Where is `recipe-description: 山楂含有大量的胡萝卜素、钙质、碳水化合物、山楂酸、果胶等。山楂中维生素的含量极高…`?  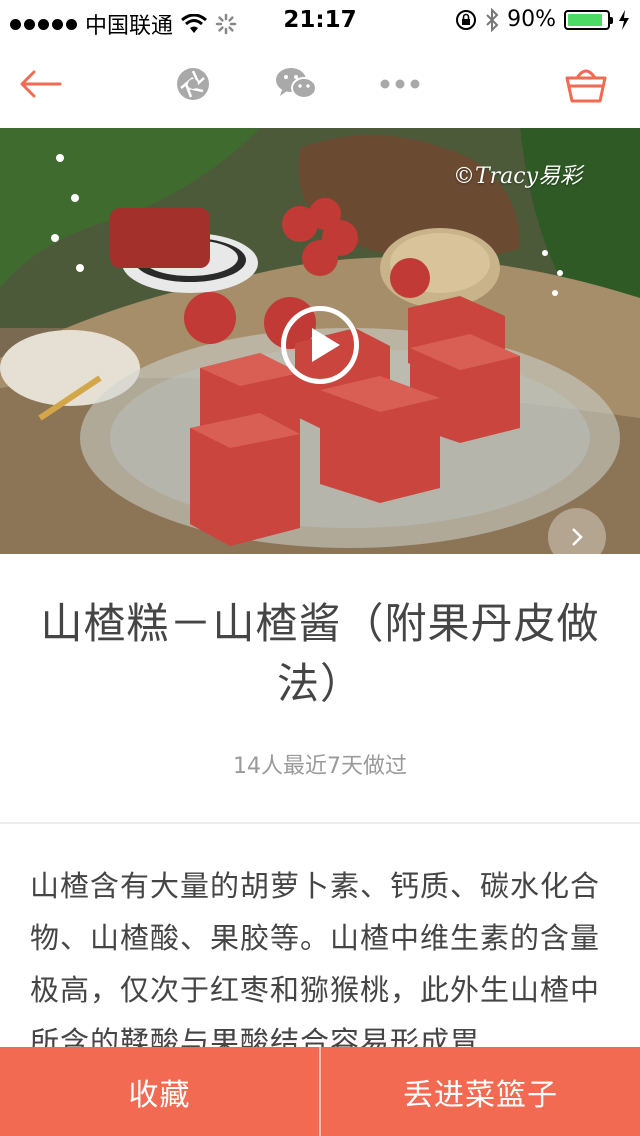
recipe-description: 山楂含有大量的胡萝卜素、钙质、碳水化合物、山楂酸、果胶等。山楂中维生素的含量极高… is located at coordinates (315, 964).